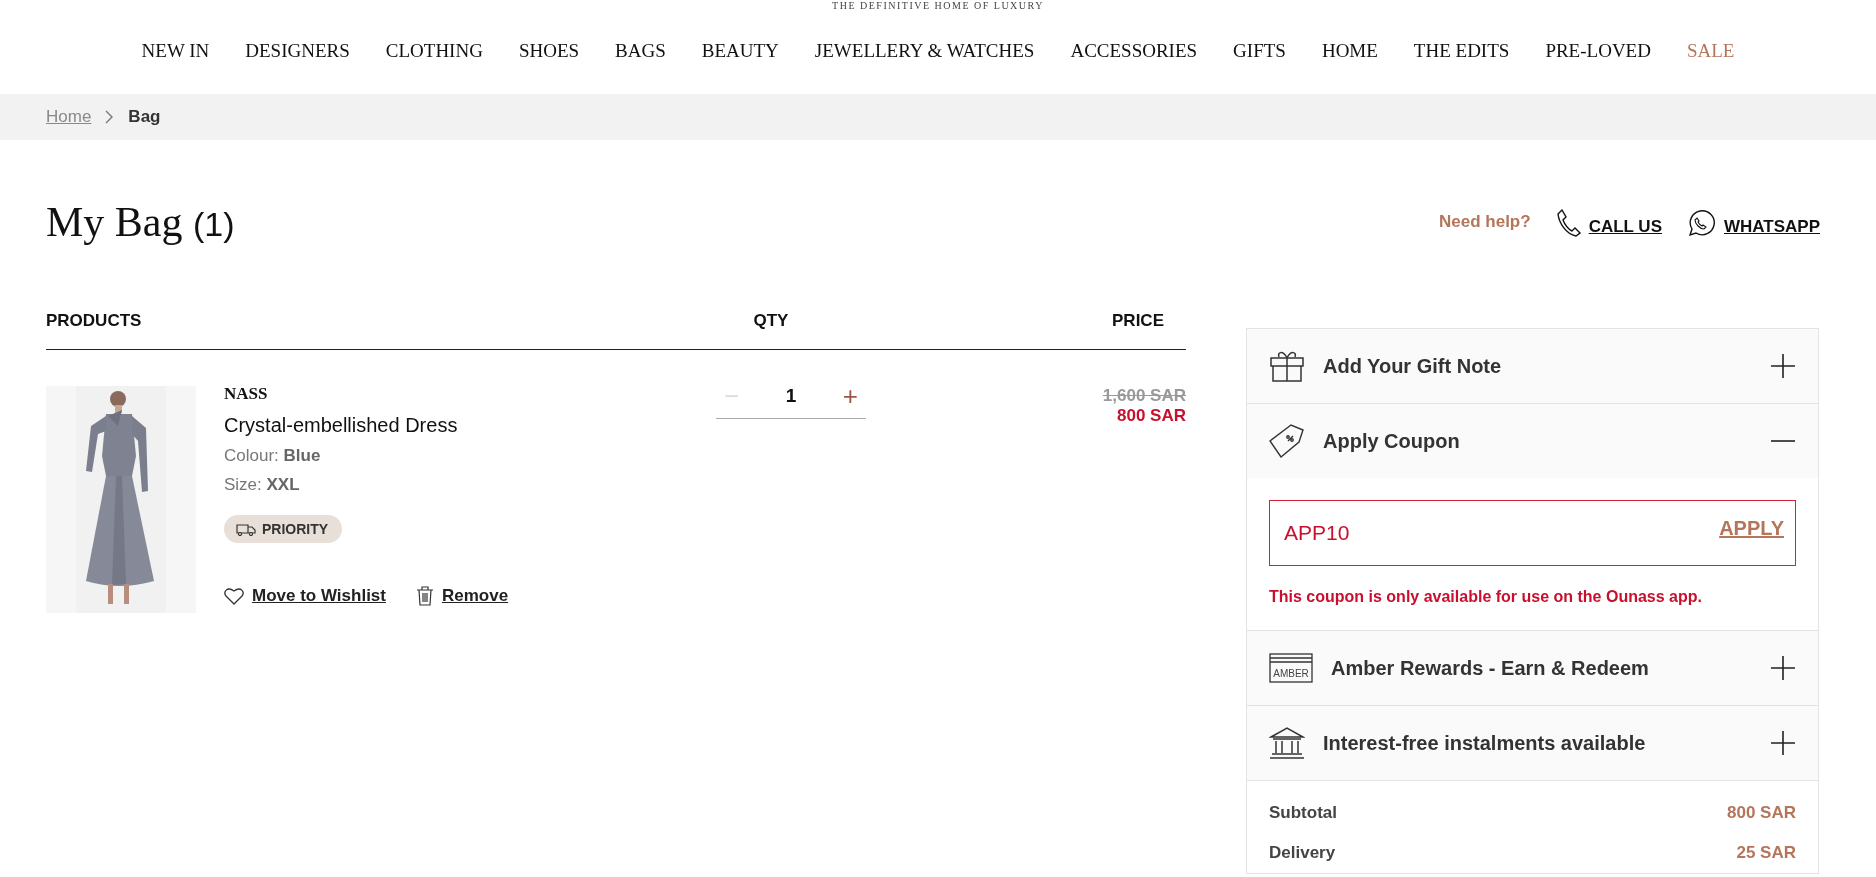 The width and height of the screenshot is (1876, 877). What do you see at coordinates (1302, 853) in the screenshot?
I see `total-label: Delivery` at bounding box center [1302, 853].